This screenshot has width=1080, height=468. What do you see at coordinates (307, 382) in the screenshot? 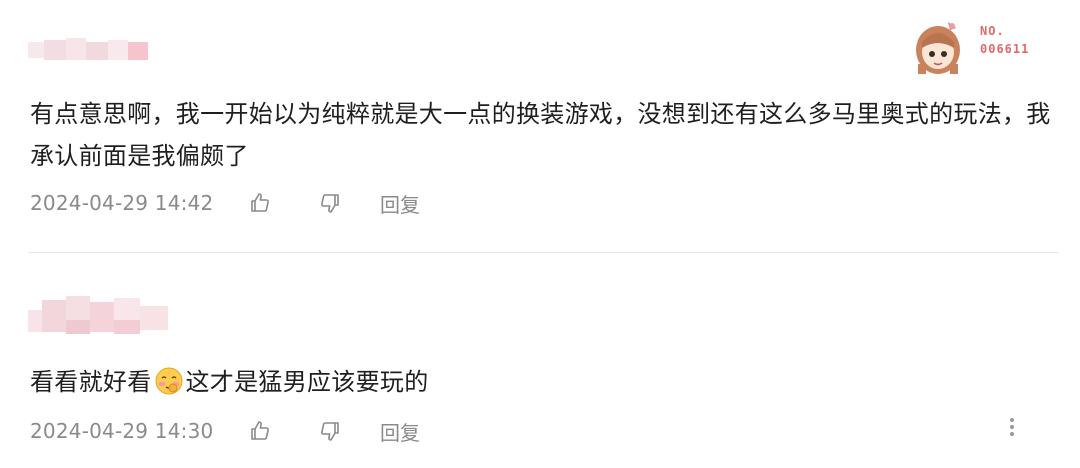
I see `comment-text-part: 这才是猛男应该要玩的` at bounding box center [307, 382].